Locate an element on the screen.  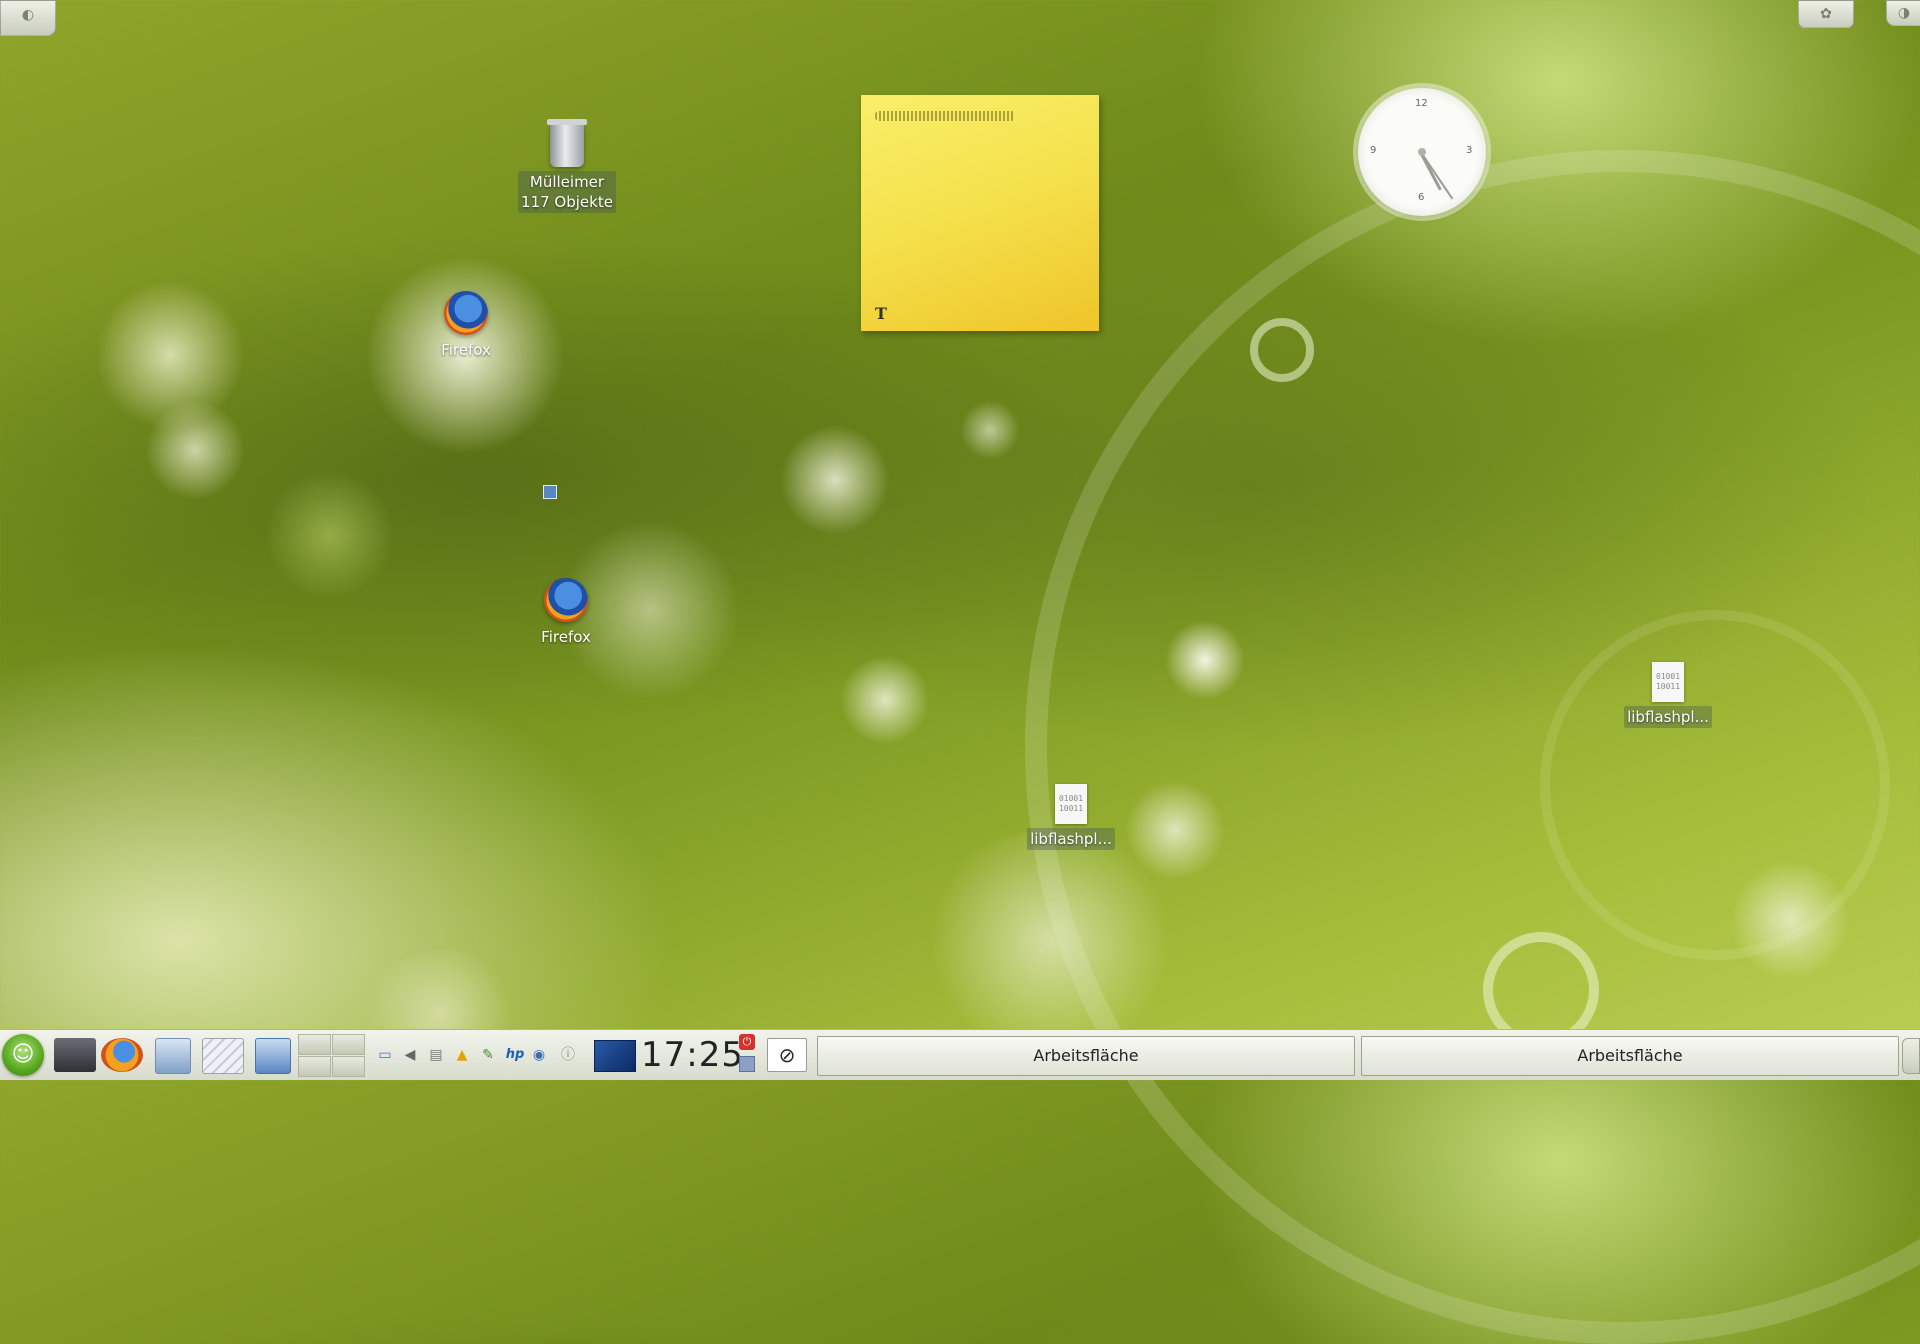
small-link-icon is located at coordinates (550, 492).